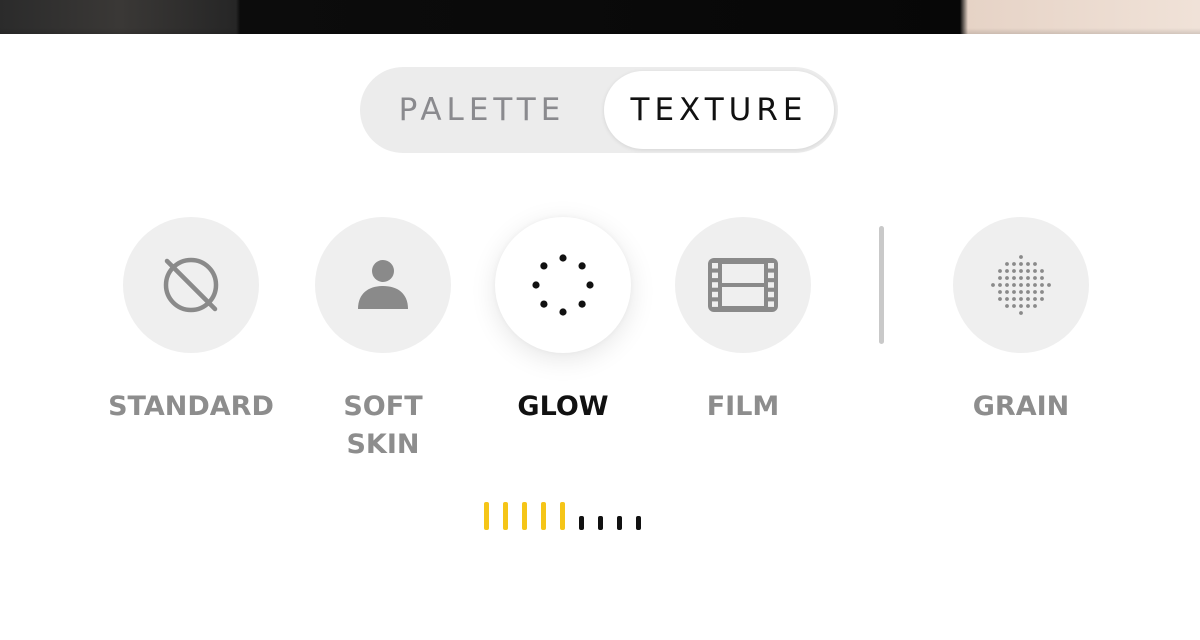 The height and width of the screenshot is (640, 1200). Describe the element at coordinates (191, 406) in the screenshot. I see `standard-label: STANDARD` at that location.